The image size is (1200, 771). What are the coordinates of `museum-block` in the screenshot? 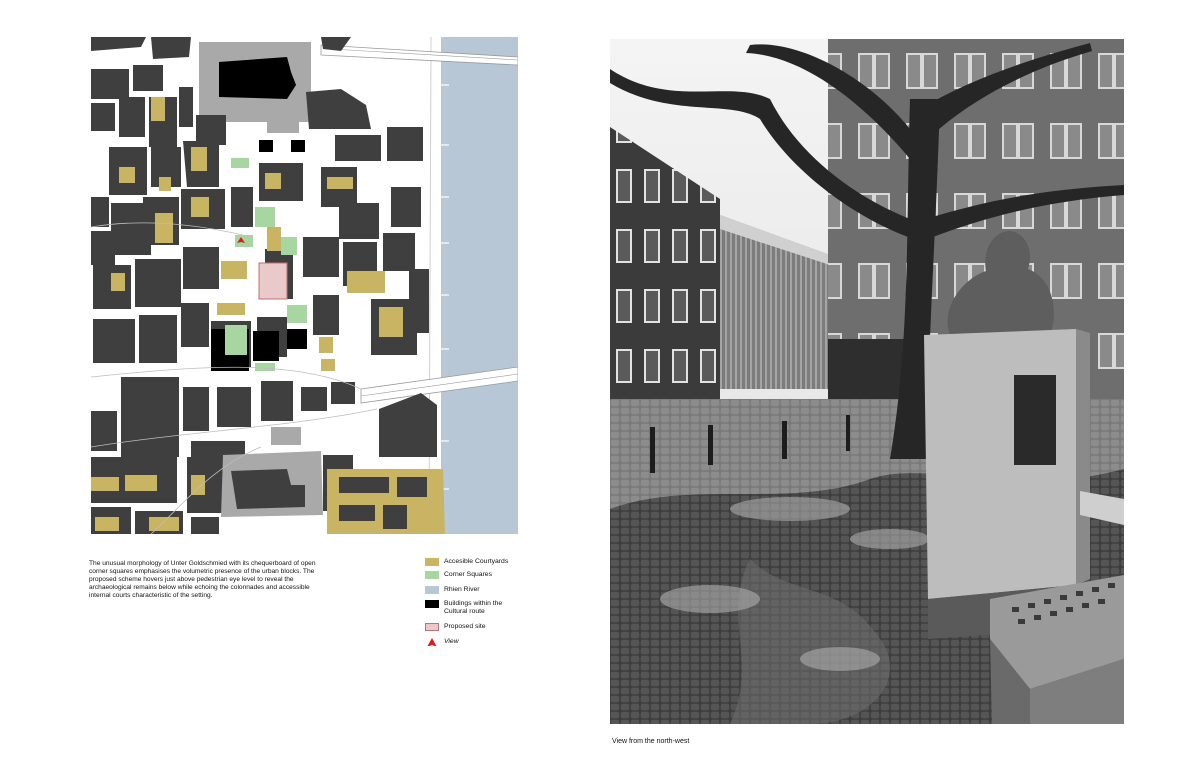 It's located at (283, 116).